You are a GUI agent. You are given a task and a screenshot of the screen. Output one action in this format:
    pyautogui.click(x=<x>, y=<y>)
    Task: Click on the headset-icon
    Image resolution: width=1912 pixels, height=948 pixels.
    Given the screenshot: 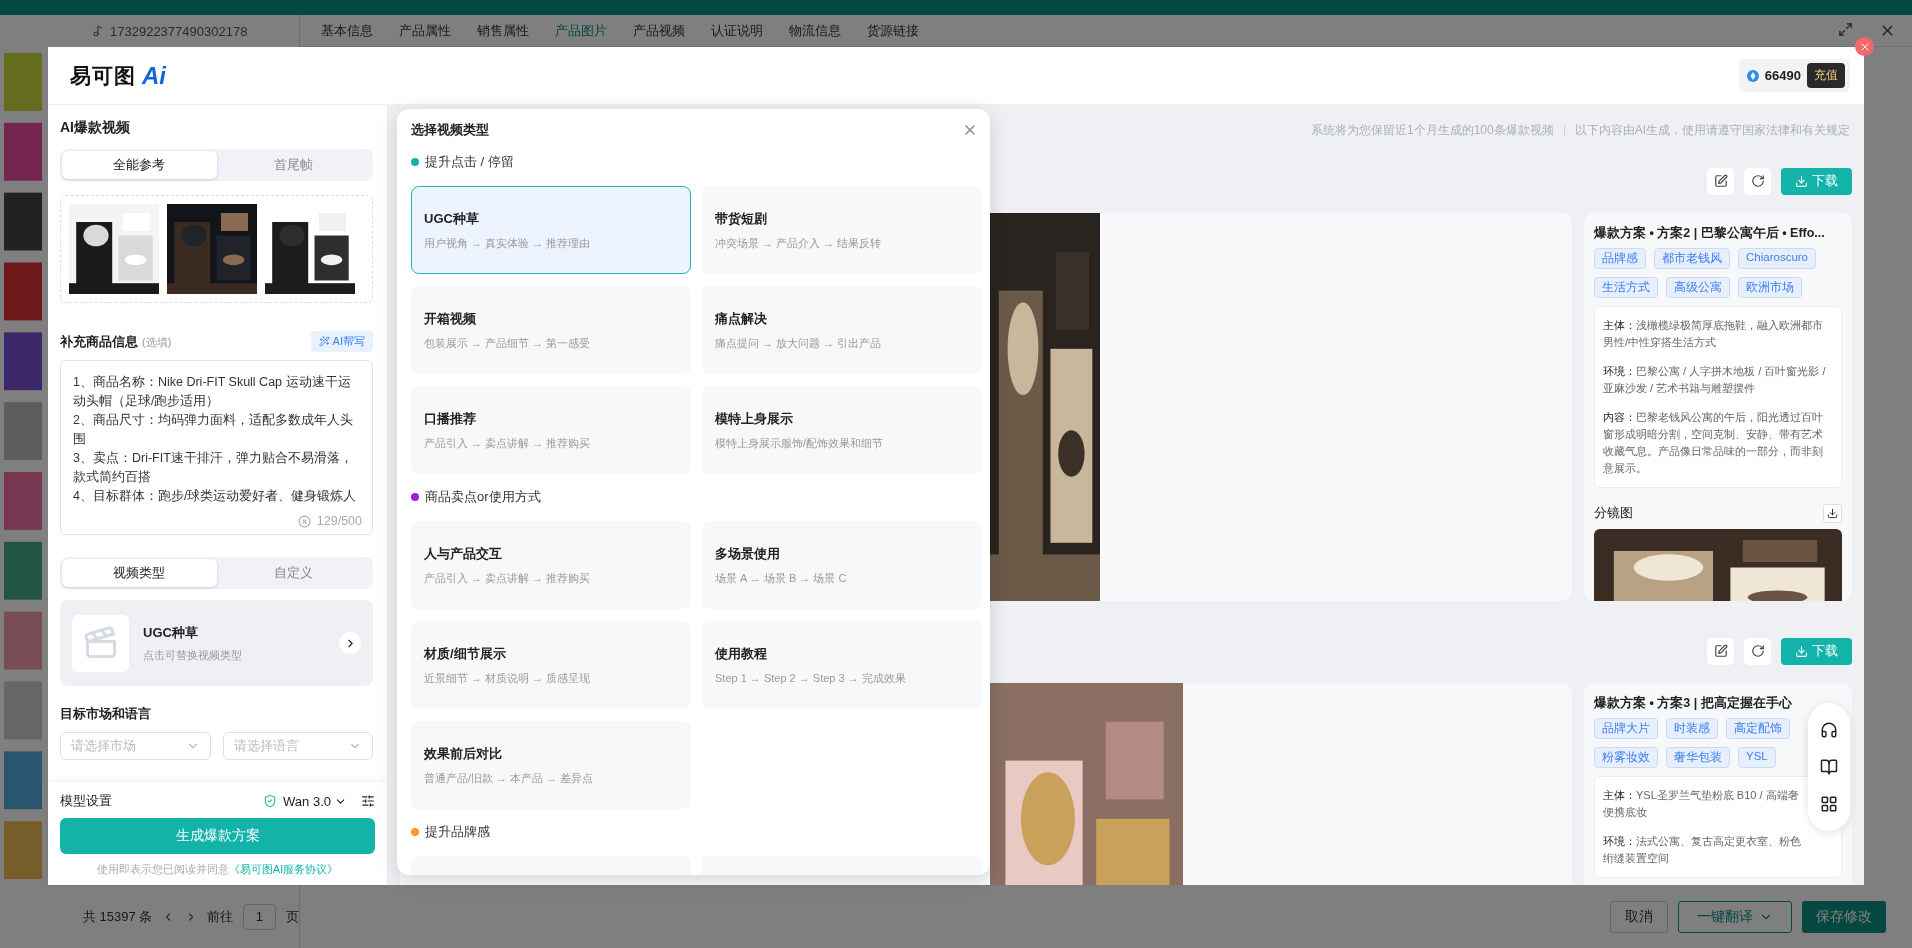 What is the action you would take?
    pyautogui.click(x=1829, y=729)
    